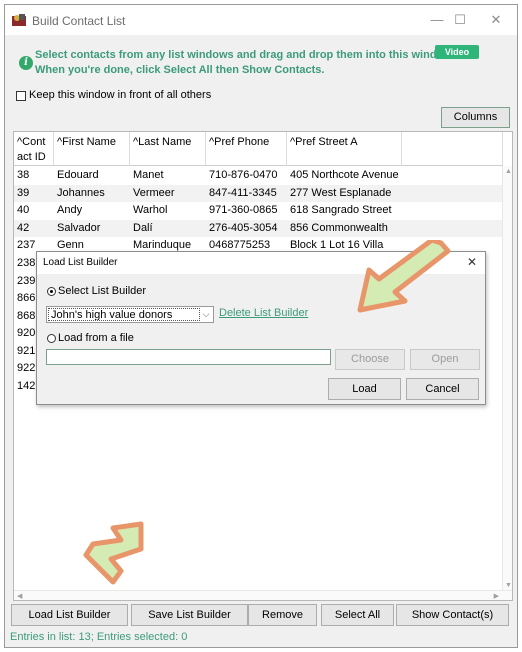 The height and width of the screenshot is (652, 522). I want to click on table-cell: 710-876-0470, so click(243, 175).